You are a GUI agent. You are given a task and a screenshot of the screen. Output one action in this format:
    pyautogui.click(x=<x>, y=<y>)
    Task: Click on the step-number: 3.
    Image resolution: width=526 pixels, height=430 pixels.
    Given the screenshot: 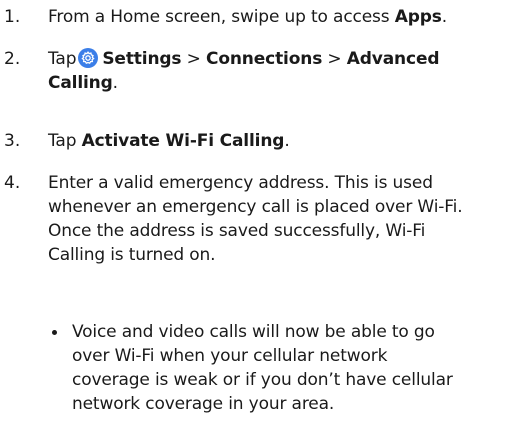 What is the action you would take?
    pyautogui.click(x=12, y=141)
    